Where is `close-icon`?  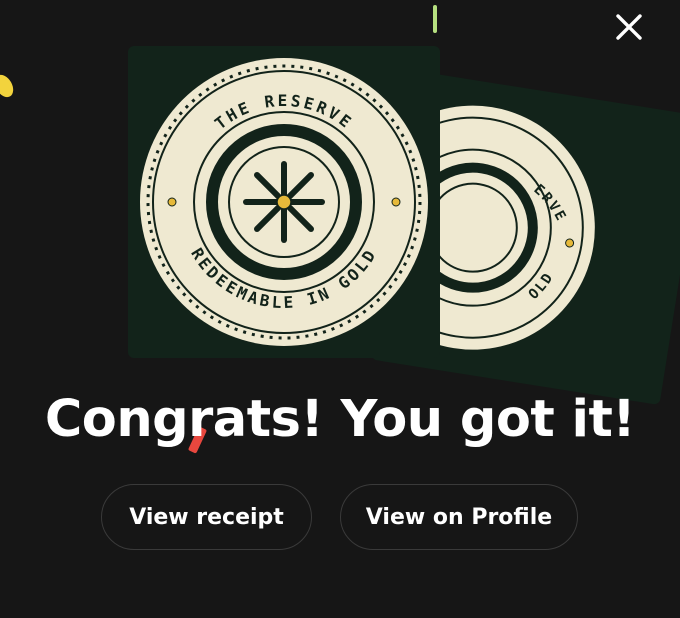 close-icon is located at coordinates (629, 27).